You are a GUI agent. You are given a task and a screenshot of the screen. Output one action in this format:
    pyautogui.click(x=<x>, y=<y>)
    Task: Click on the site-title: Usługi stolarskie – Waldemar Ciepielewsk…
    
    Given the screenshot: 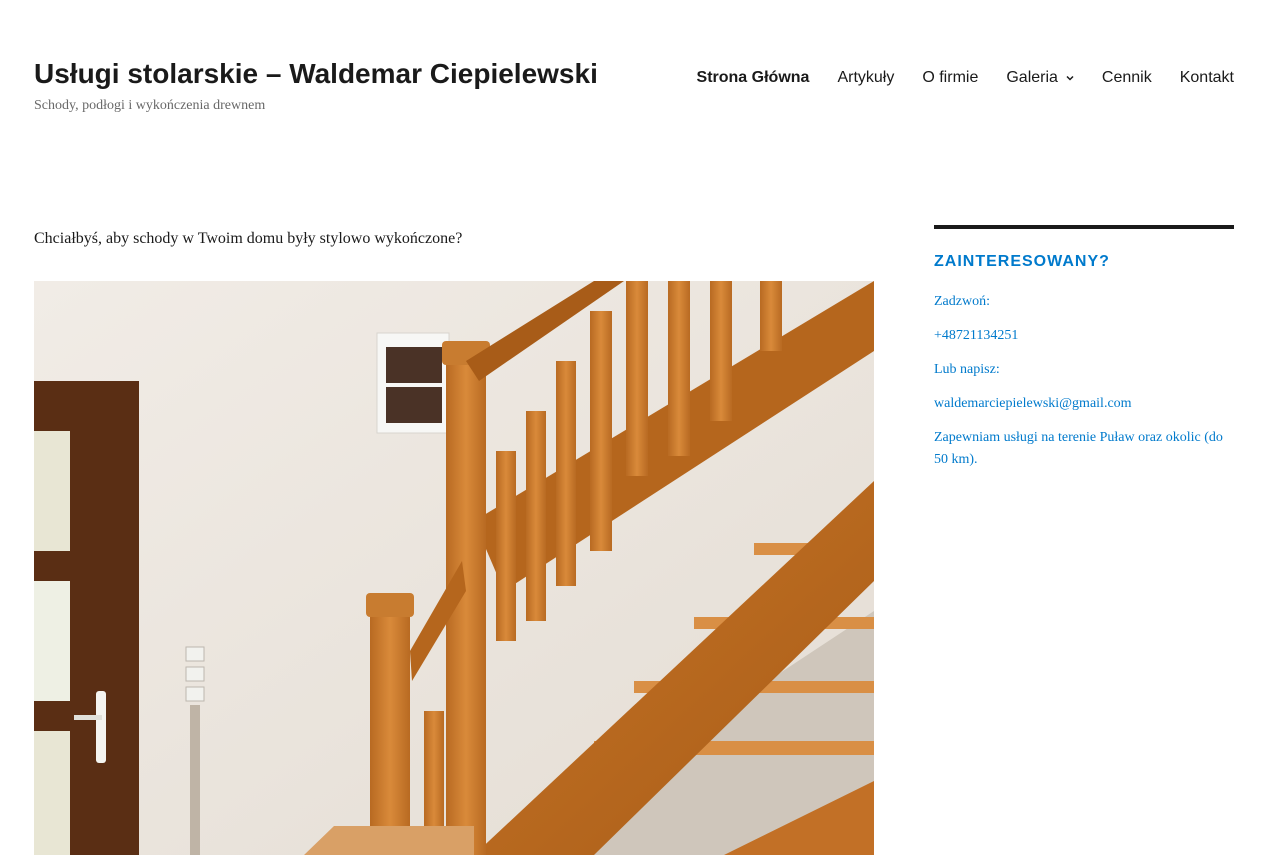 What is the action you would take?
    pyautogui.click(x=316, y=74)
    